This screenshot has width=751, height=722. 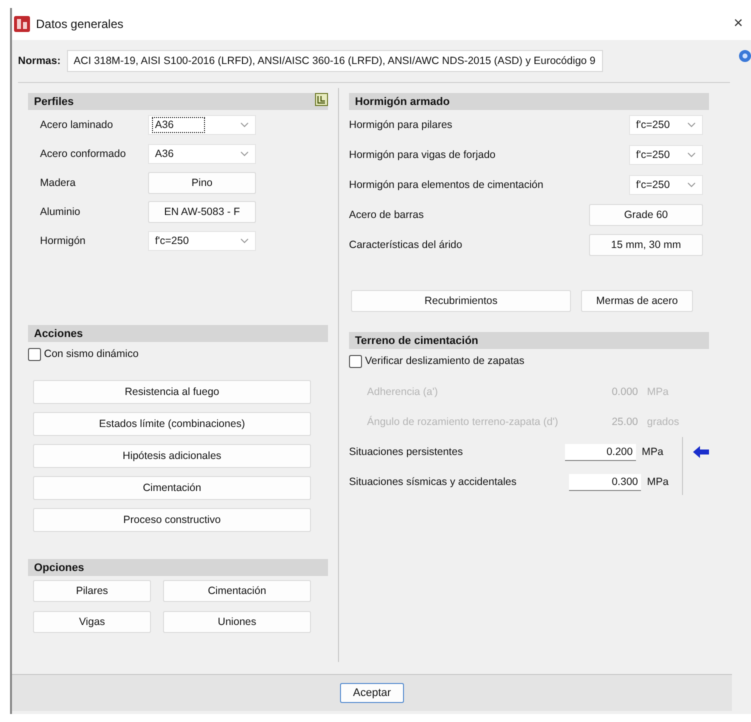 I want to click on section-header: Hormigón armado, so click(x=529, y=101).